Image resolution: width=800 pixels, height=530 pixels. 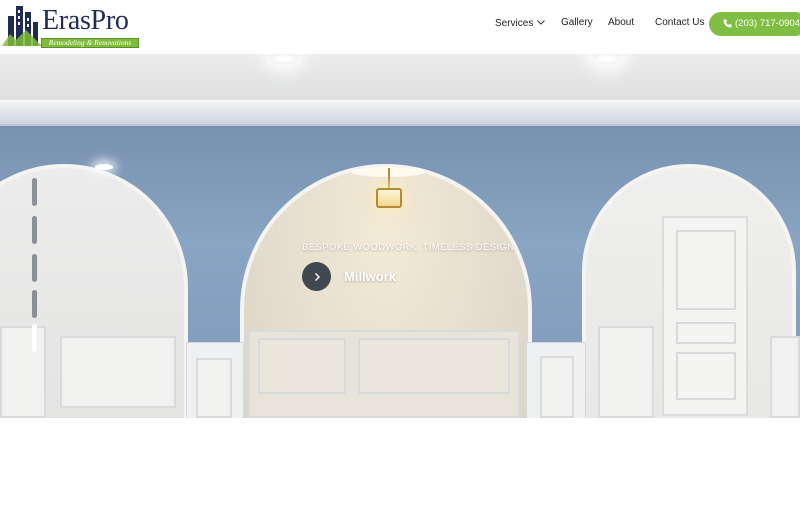 I want to click on nav-services: Services, so click(x=520, y=23).